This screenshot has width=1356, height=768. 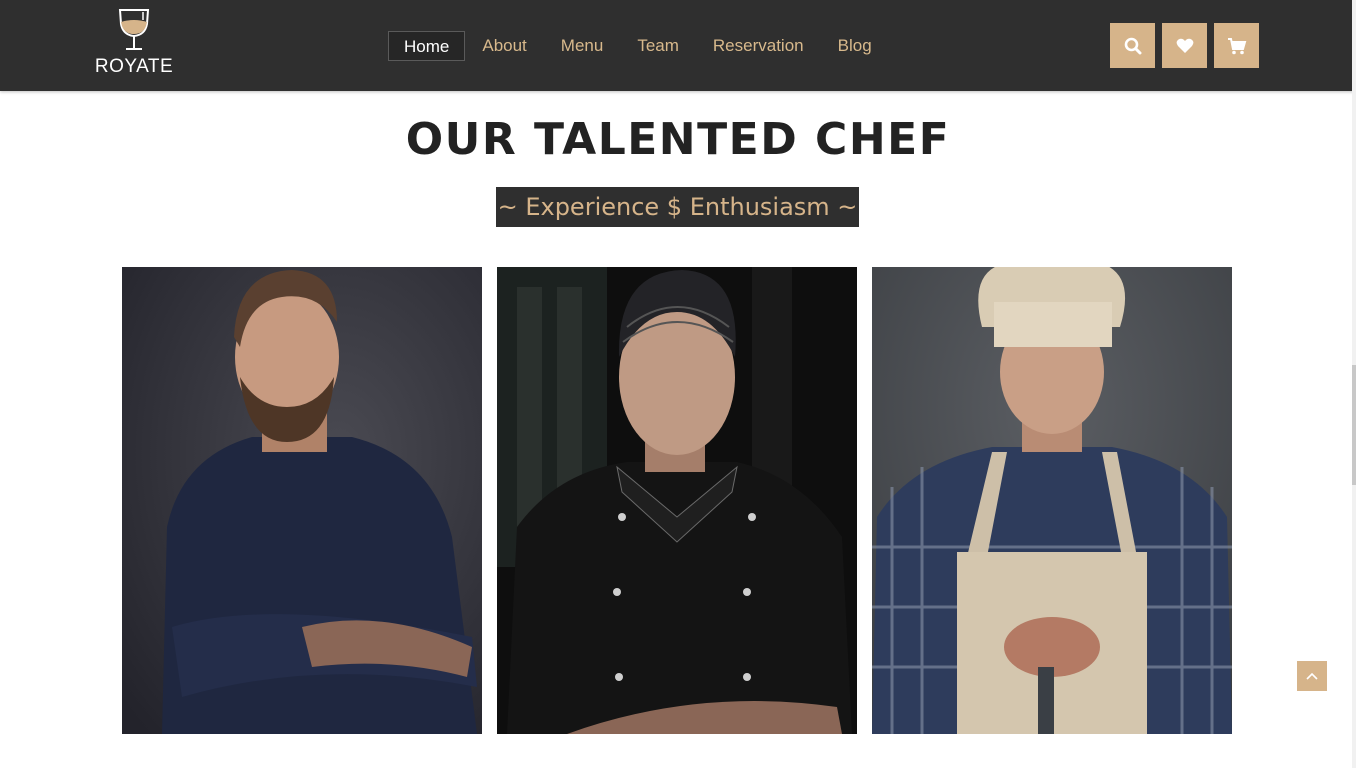 What do you see at coordinates (1354, 425) in the screenshot?
I see `scrollbar-thumb` at bounding box center [1354, 425].